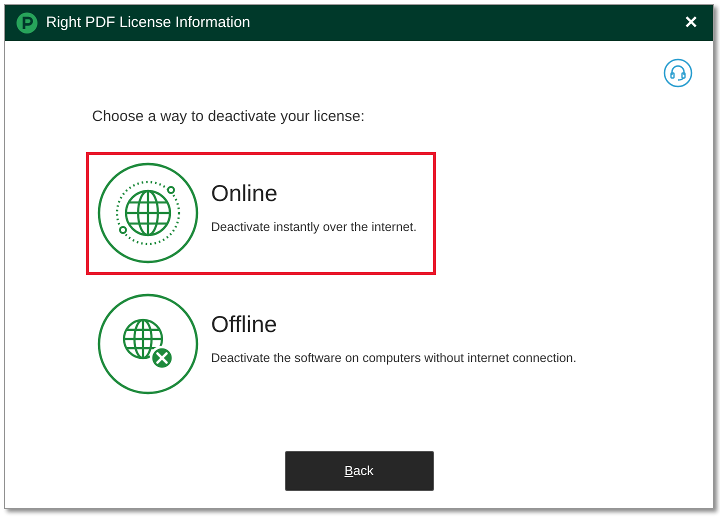 This screenshot has width=720, height=519. Describe the element at coordinates (393, 358) in the screenshot. I see `option-description: Deactivate the software on computers without internet connection.` at that location.